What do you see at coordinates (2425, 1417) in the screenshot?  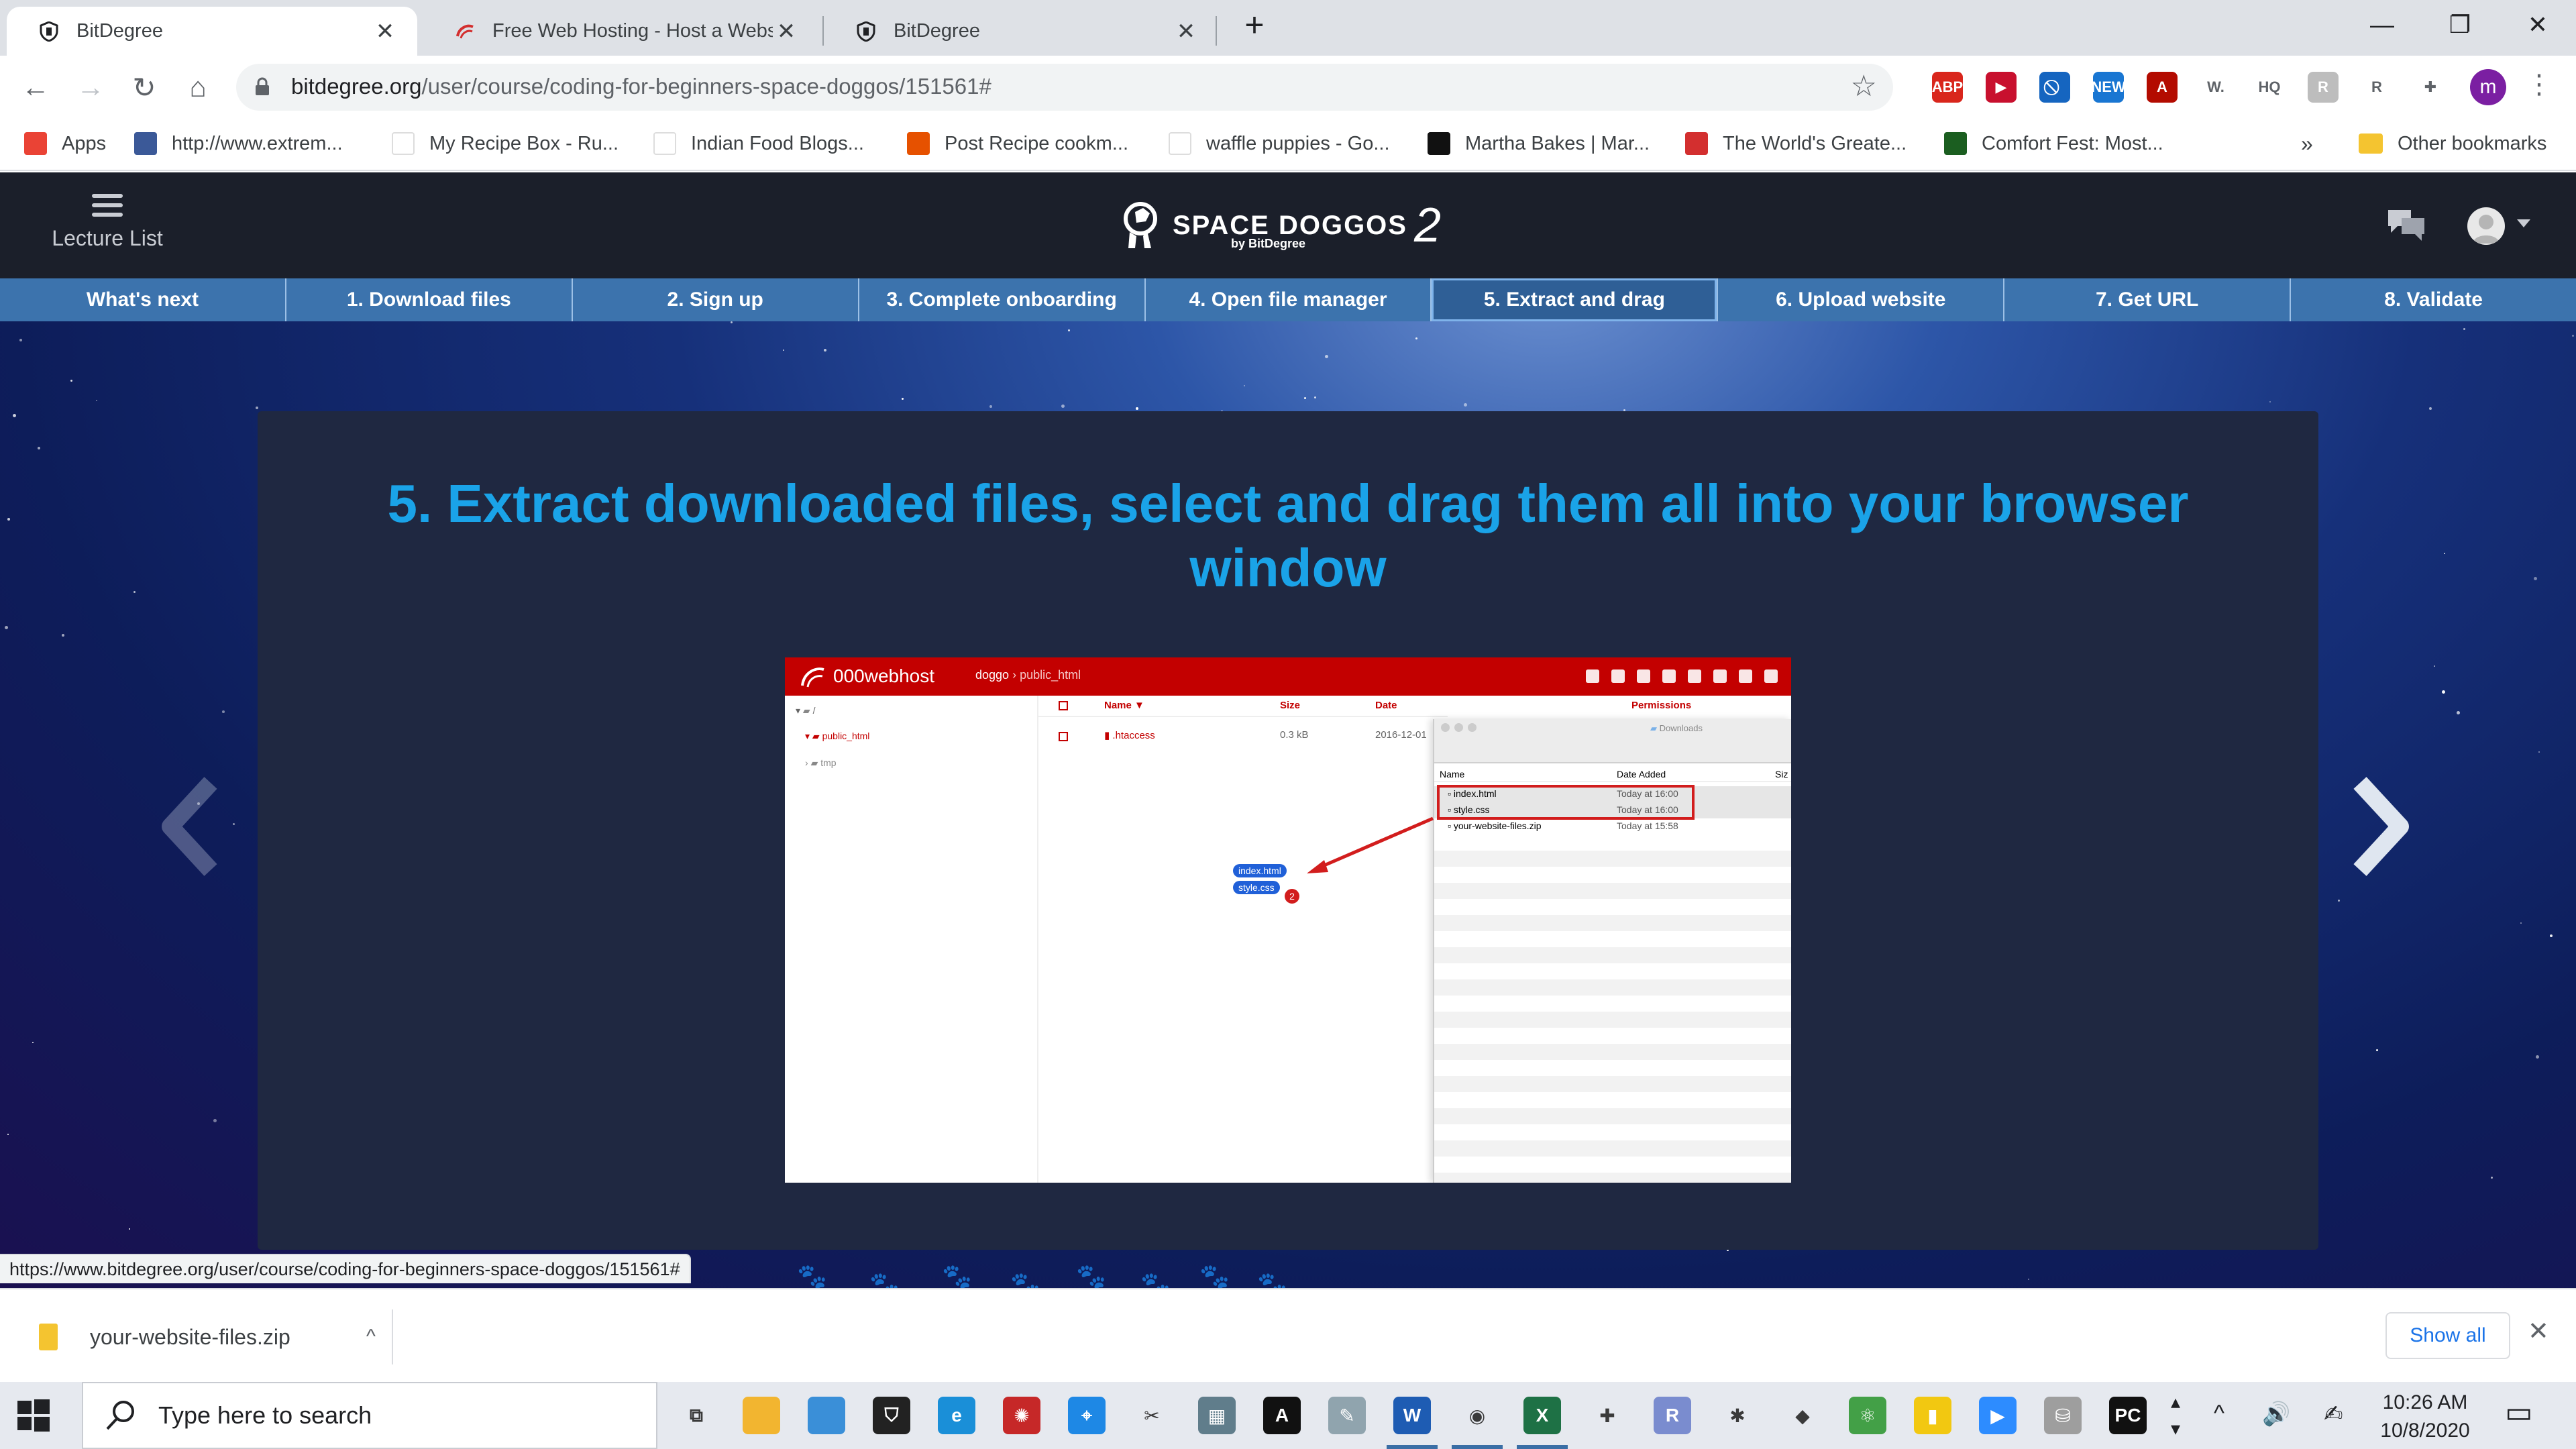 I see `taskbar-clock: 10:26 AM 10/8/2020` at bounding box center [2425, 1417].